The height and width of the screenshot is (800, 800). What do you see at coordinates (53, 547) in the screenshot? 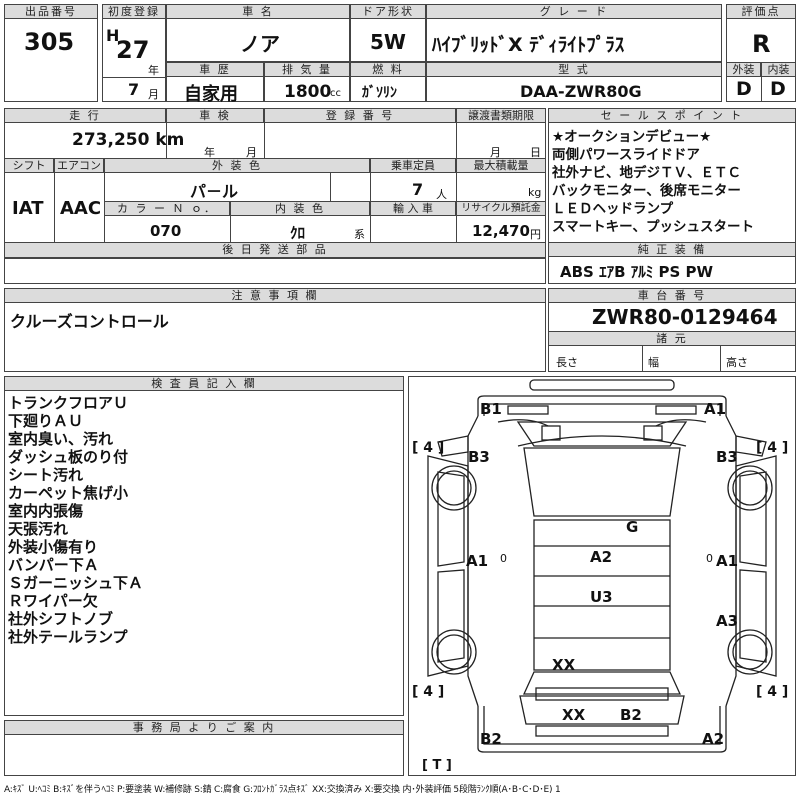
I see `inspector-note: 外装小傷有り` at bounding box center [53, 547].